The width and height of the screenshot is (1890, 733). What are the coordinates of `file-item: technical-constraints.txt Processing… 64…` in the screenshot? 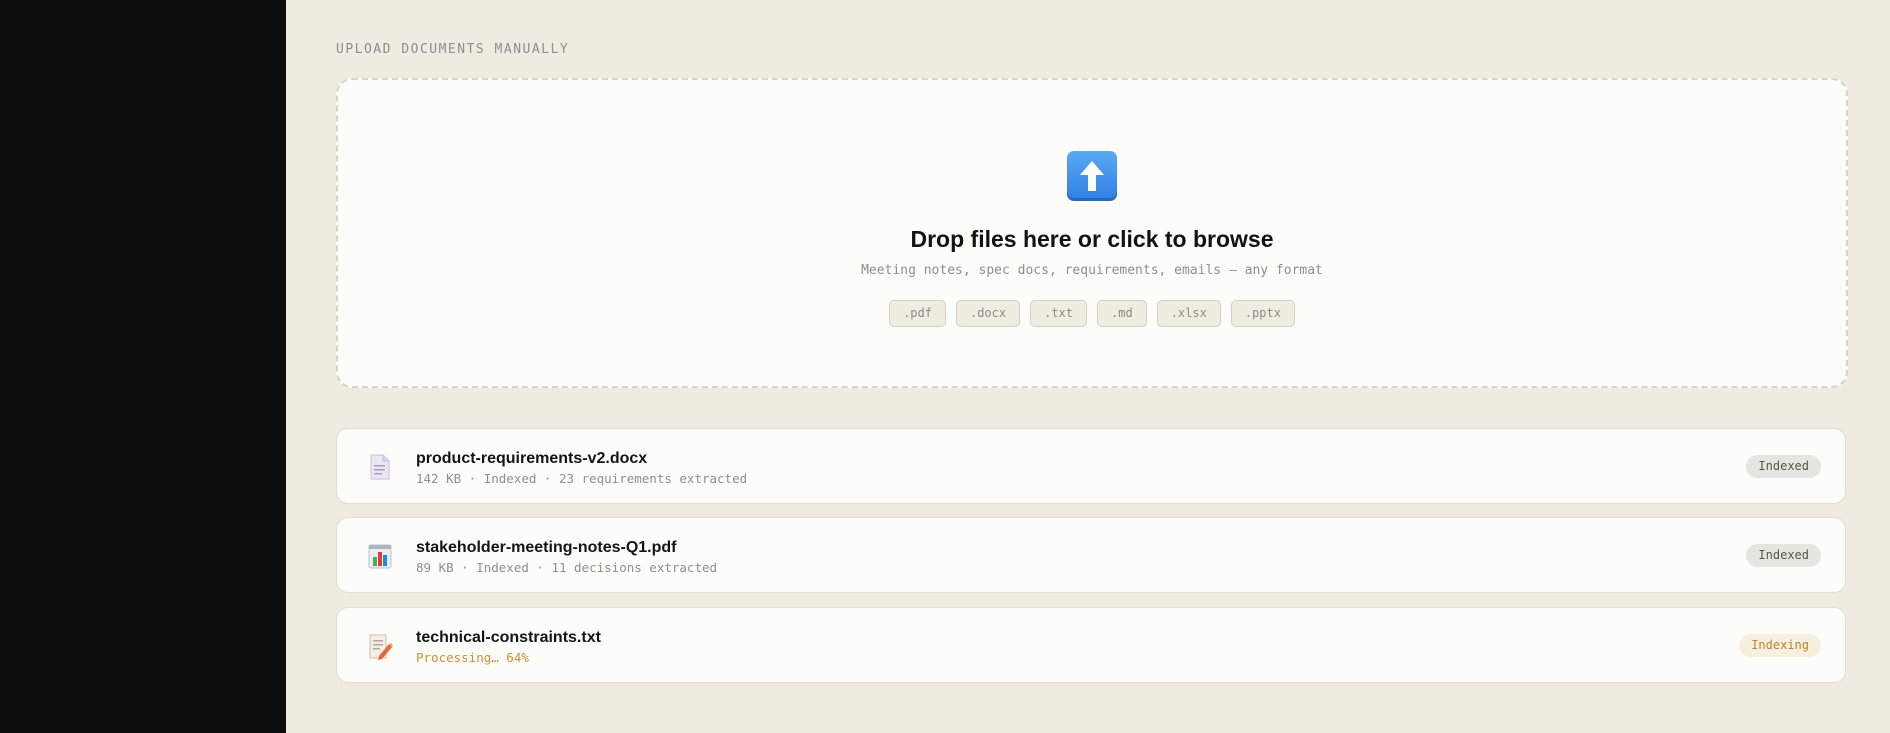 It's located at (1091, 645).